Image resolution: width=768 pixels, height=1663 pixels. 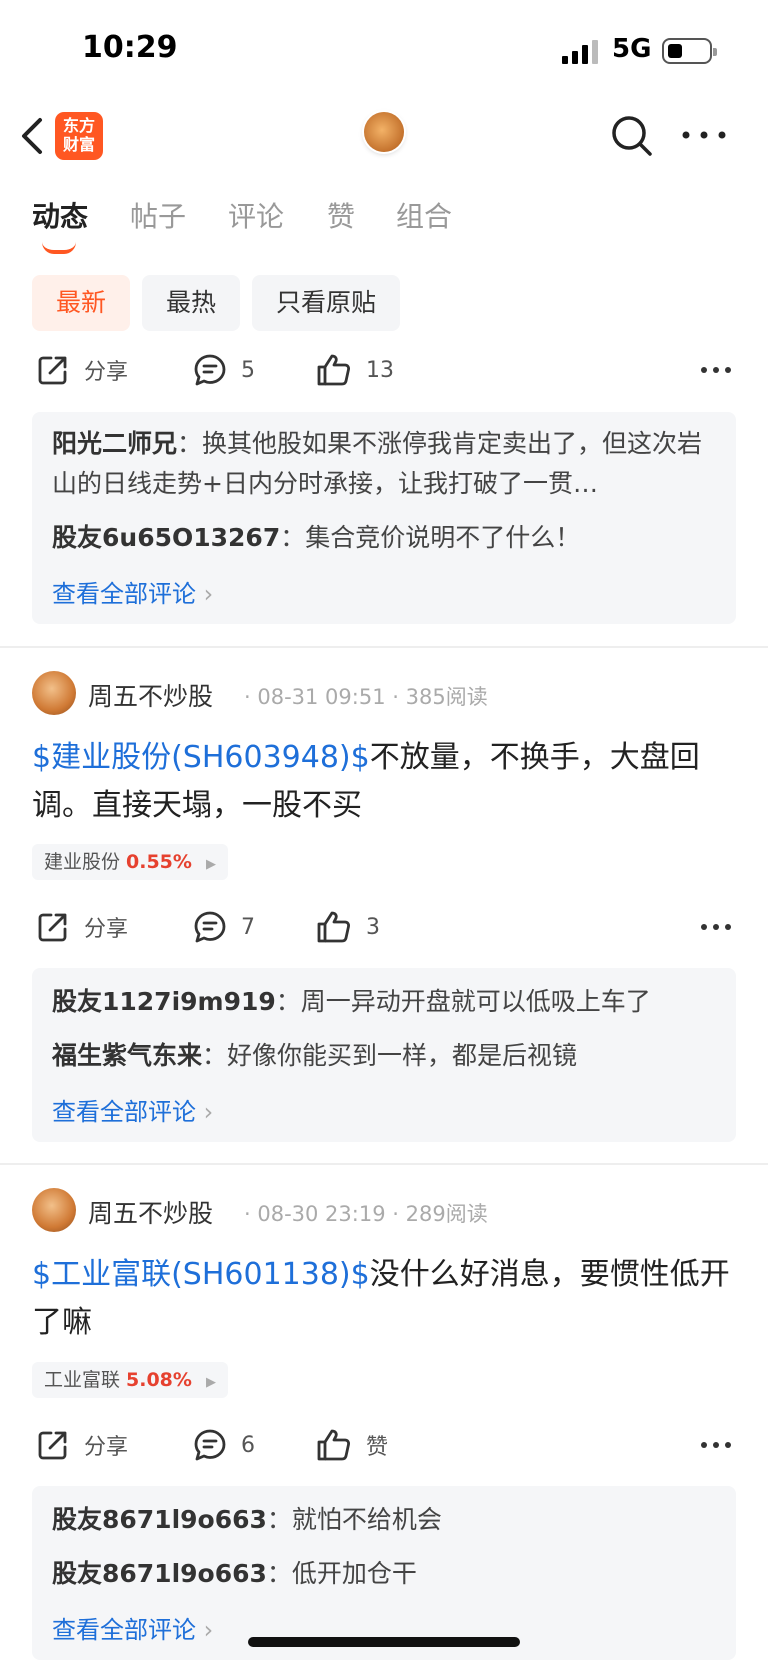 What do you see at coordinates (130, 862) in the screenshot?
I see `stock-tag: 建业股份 0.55% ▶` at bounding box center [130, 862].